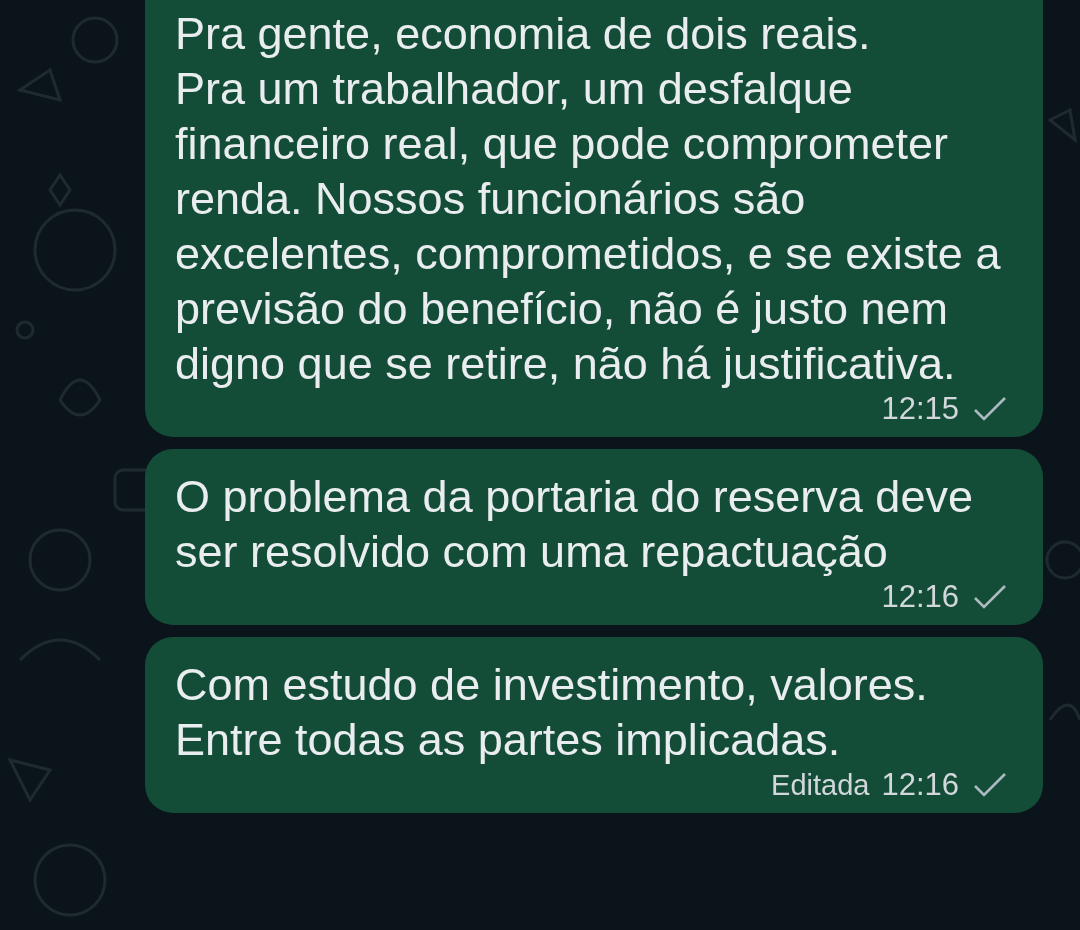 The width and height of the screenshot is (1080, 930). Describe the element at coordinates (574, 524) in the screenshot. I see `message-text: O problema da portaria do reserva deve ser resolvido com uma repactuação` at that location.